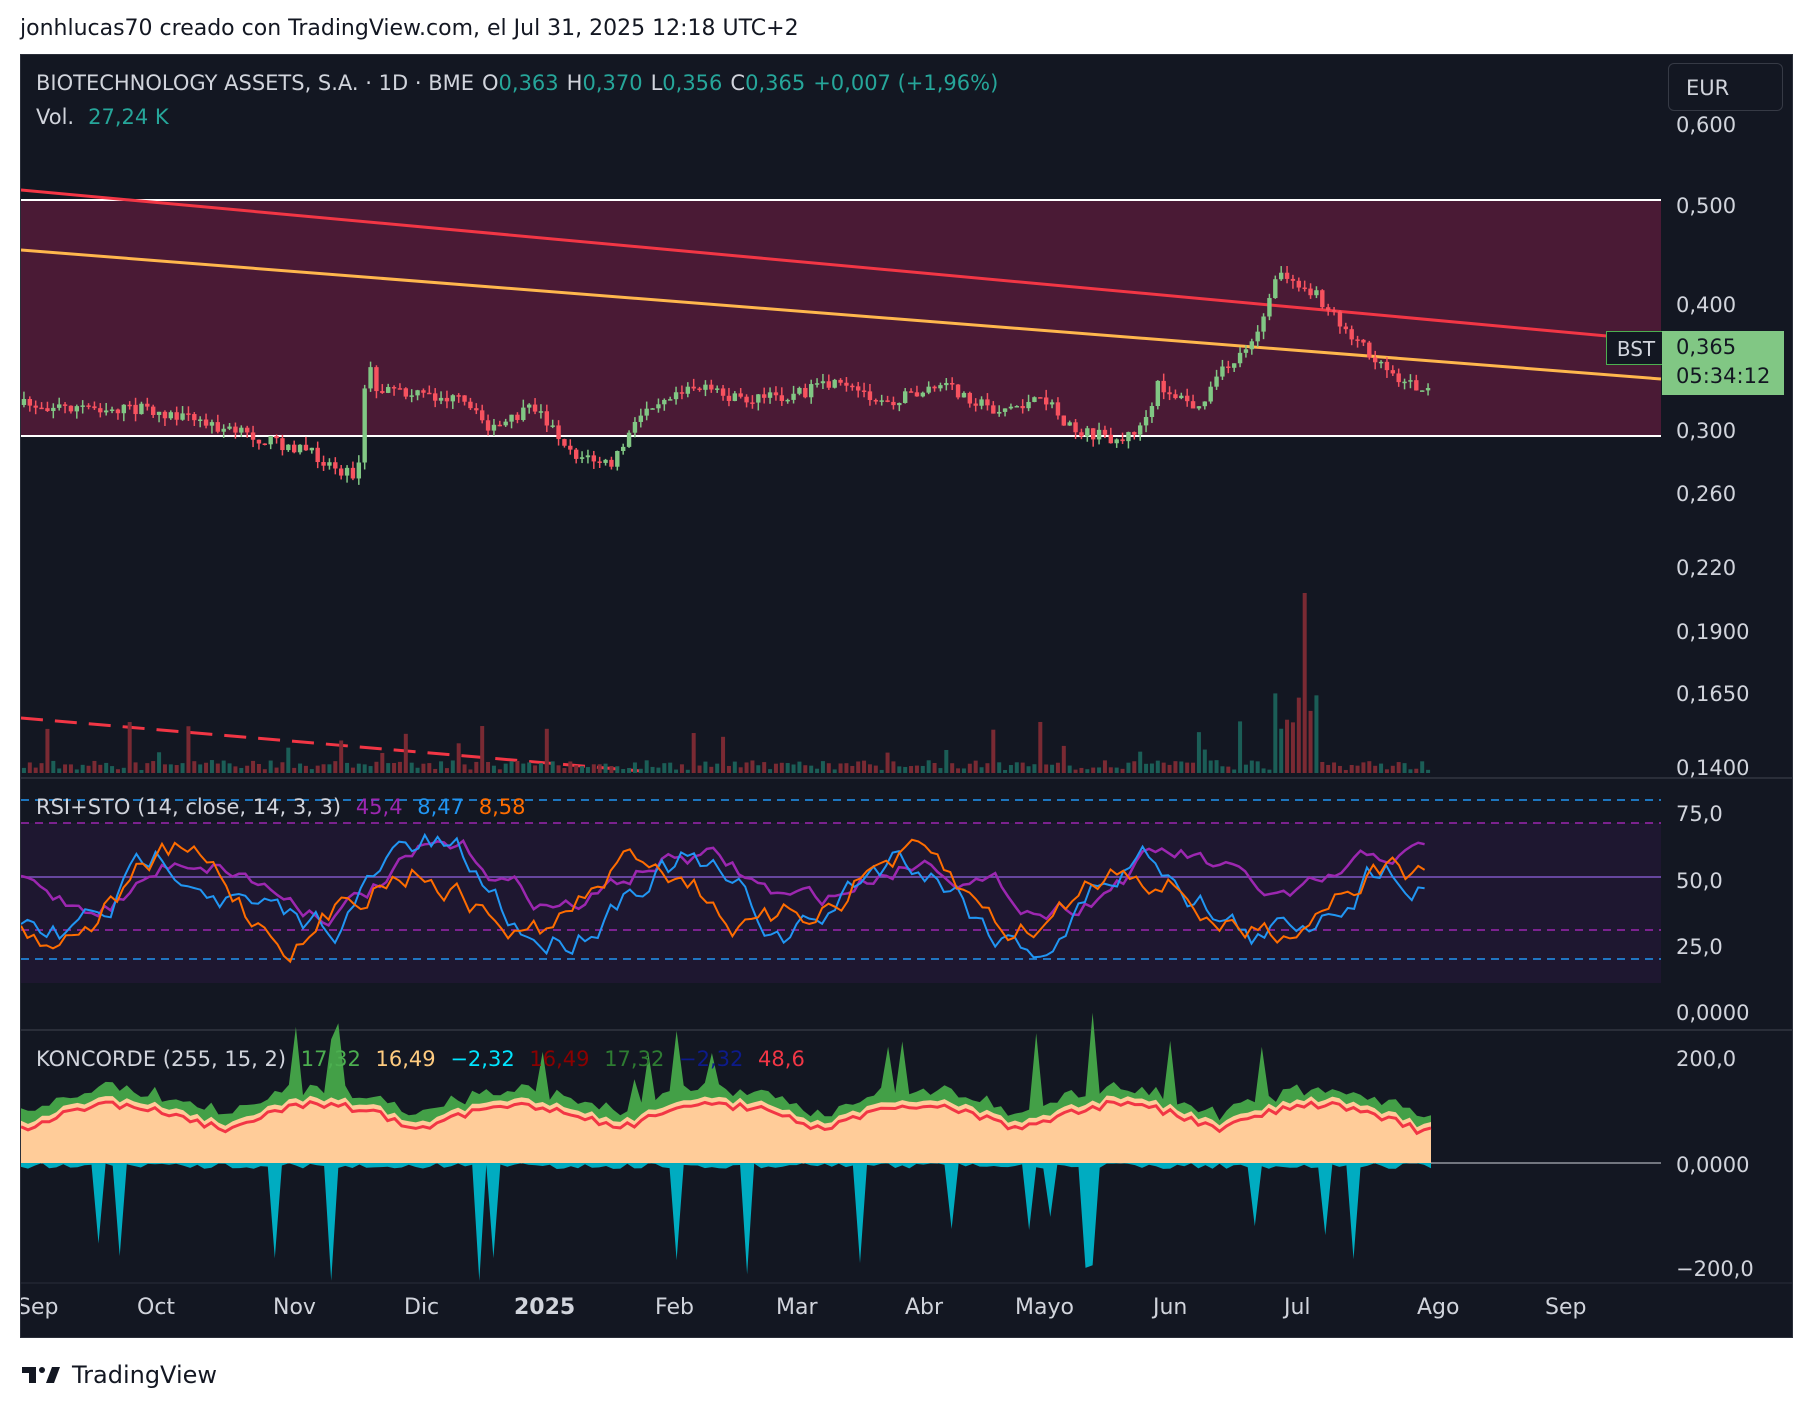 The image size is (1812, 1408). I want to click on time-axis-label: Sep, so click(39, 1307).